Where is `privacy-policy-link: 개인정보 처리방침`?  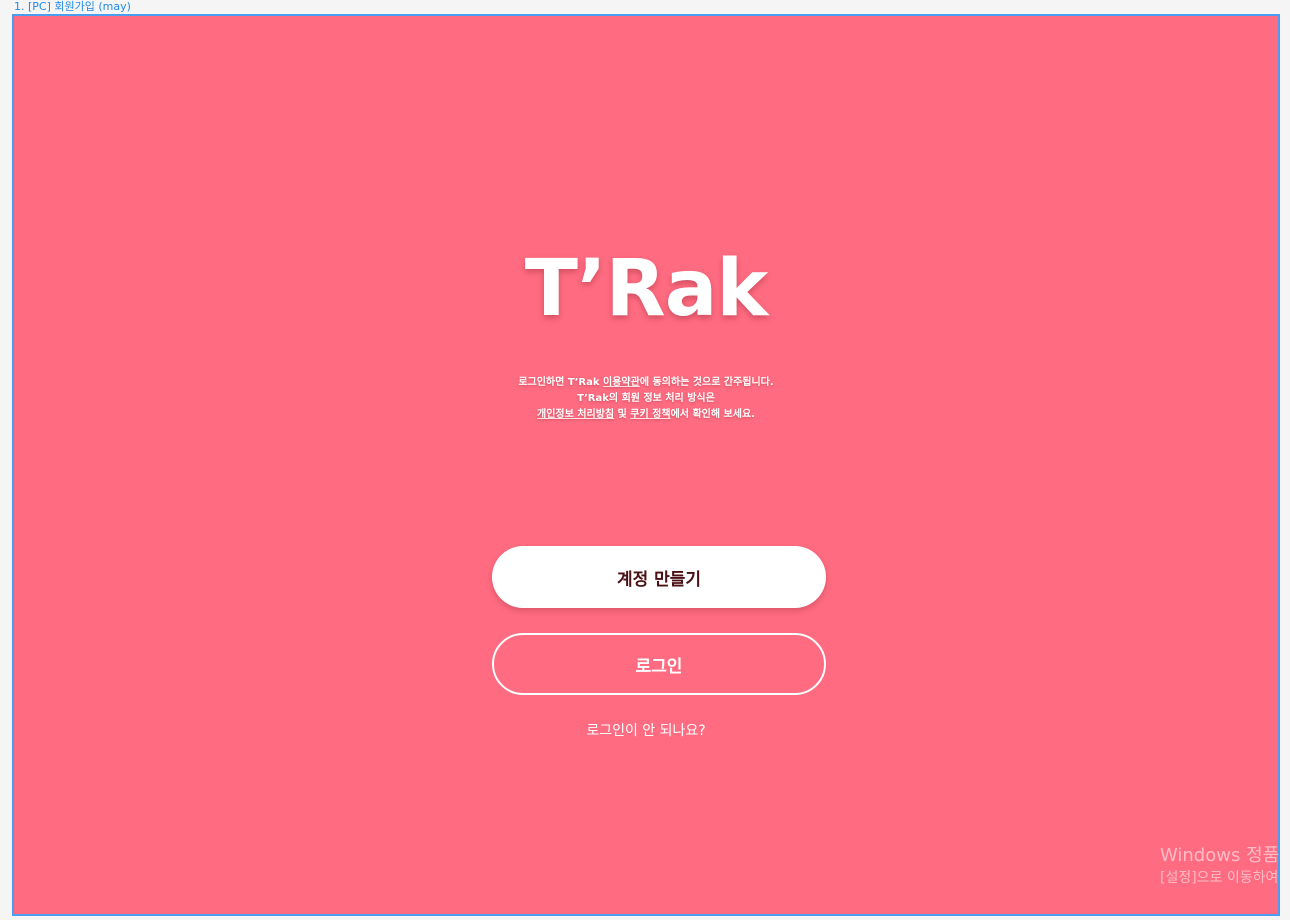
privacy-policy-link: 개인정보 처리방침 is located at coordinates (575, 414).